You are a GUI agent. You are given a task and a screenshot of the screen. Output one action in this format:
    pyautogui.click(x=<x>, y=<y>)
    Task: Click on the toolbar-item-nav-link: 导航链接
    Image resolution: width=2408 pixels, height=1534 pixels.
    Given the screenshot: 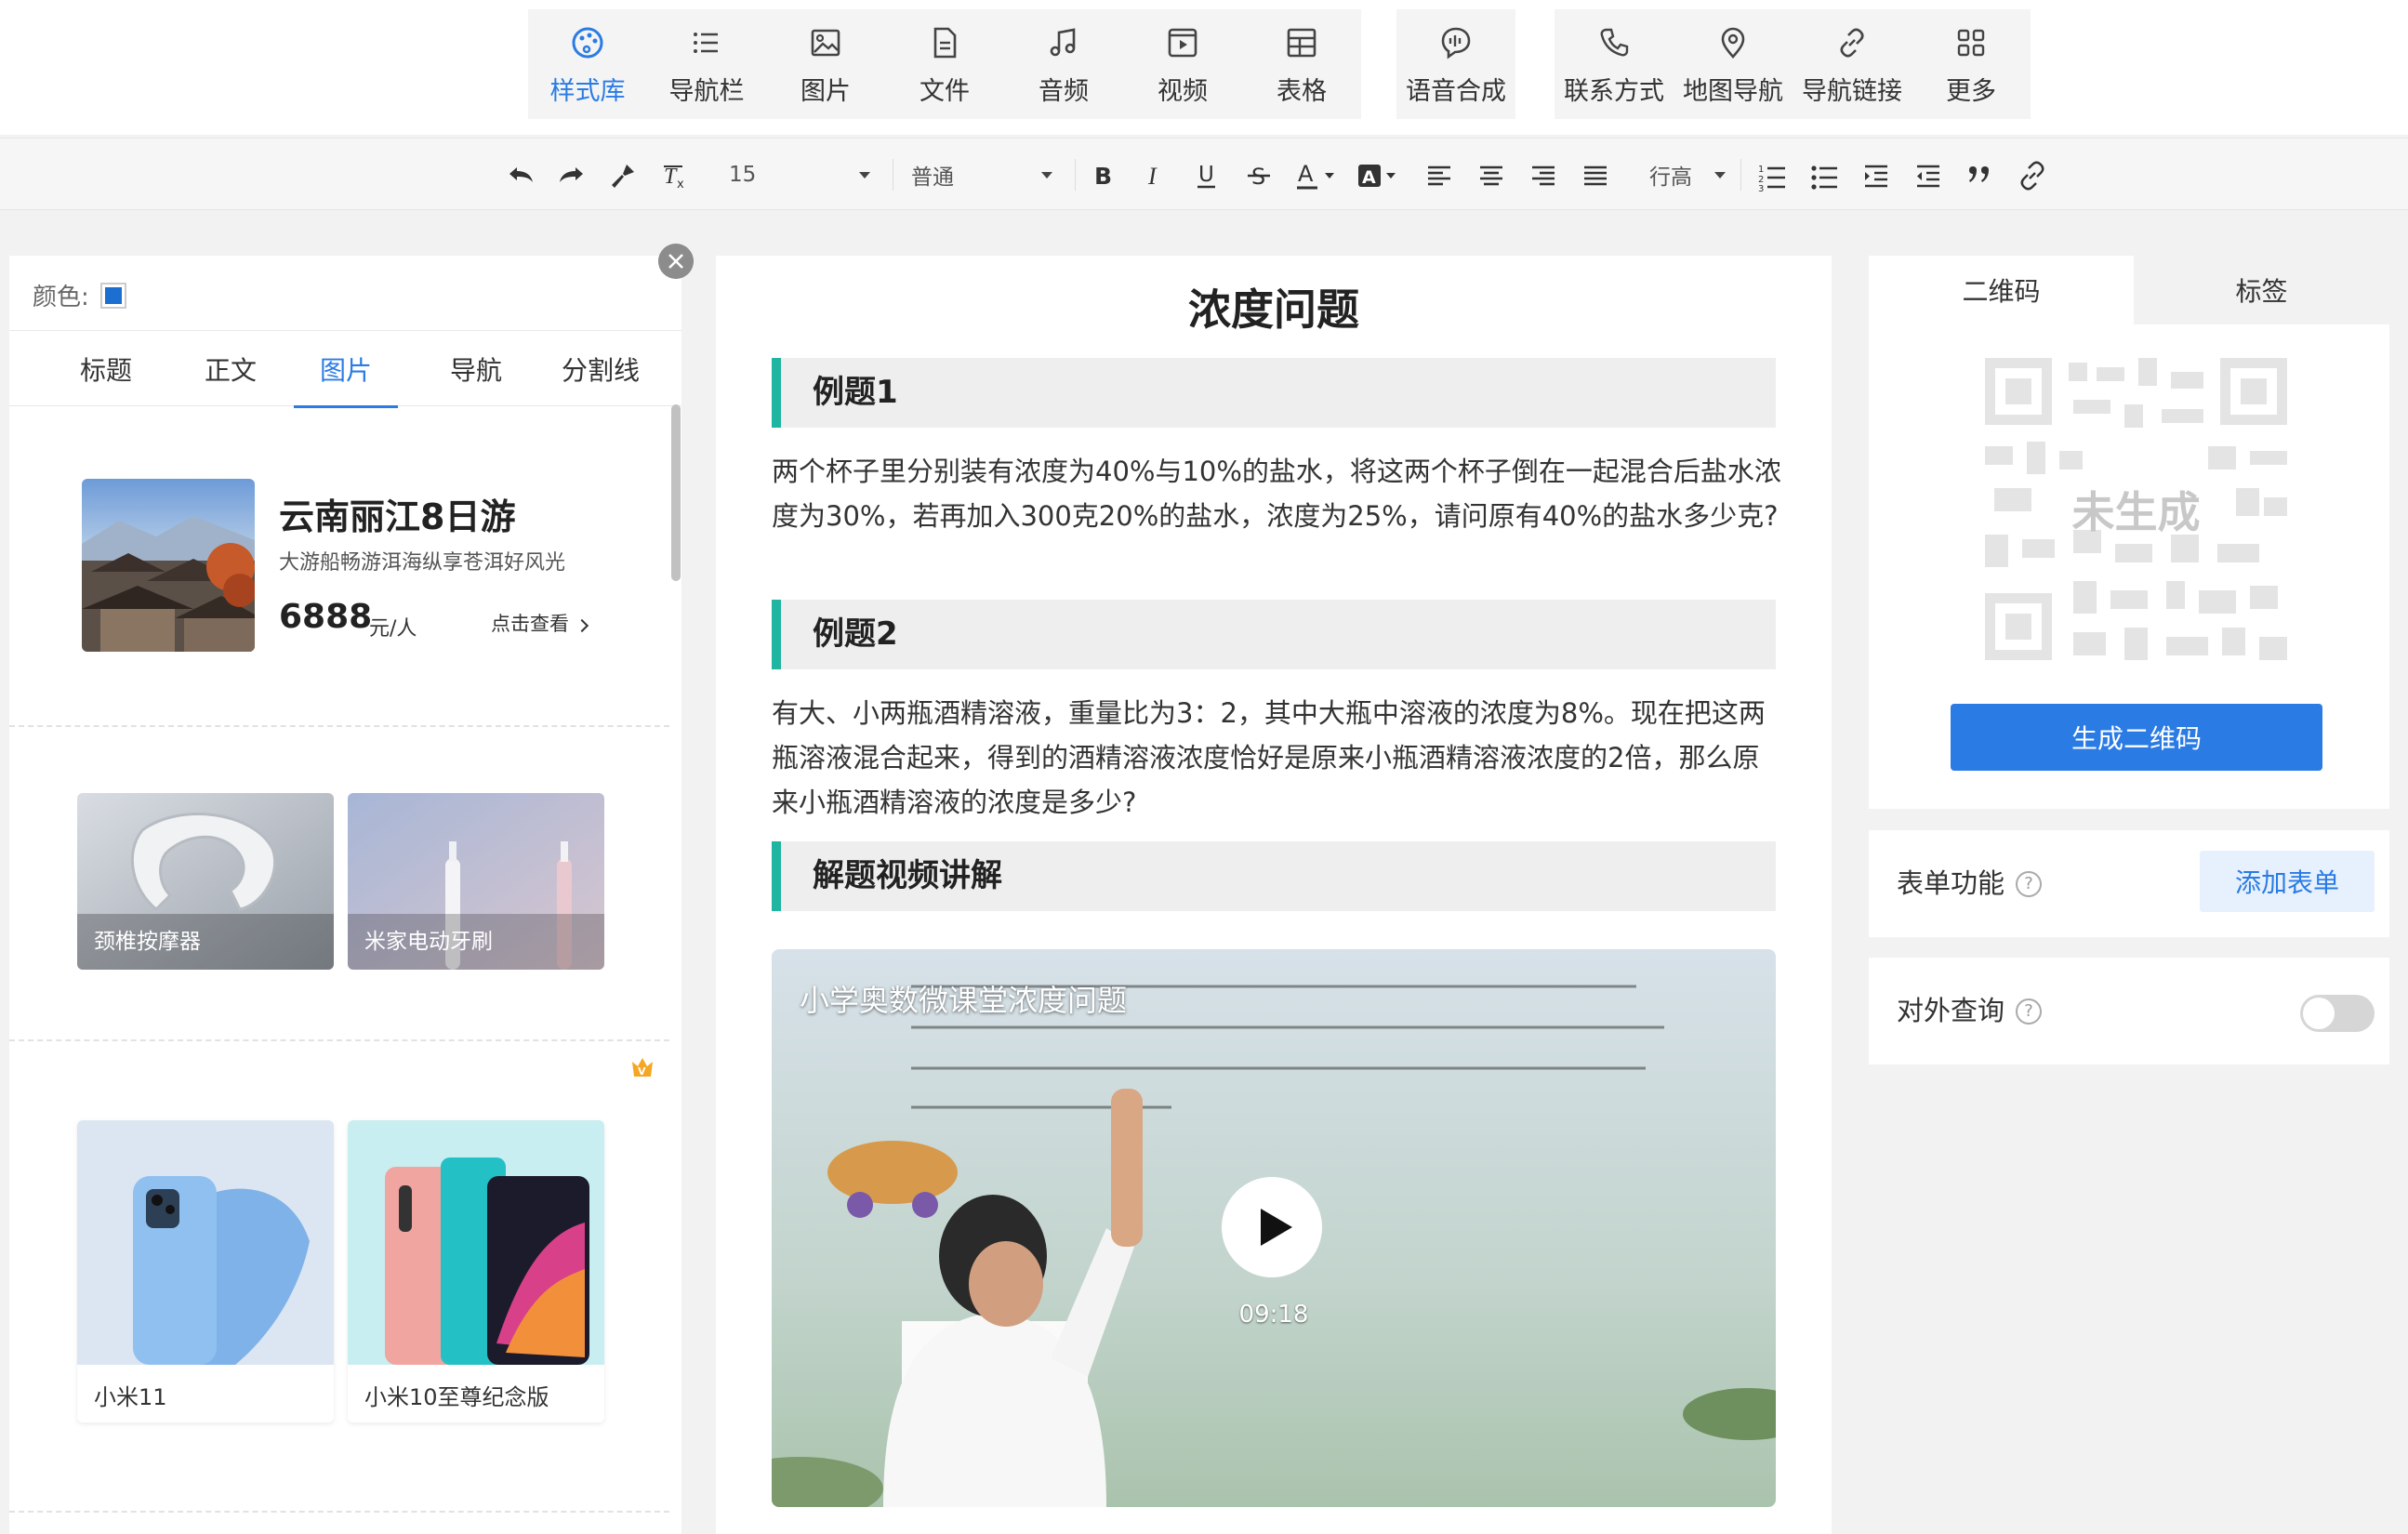 What is the action you would take?
    pyautogui.click(x=1852, y=64)
    